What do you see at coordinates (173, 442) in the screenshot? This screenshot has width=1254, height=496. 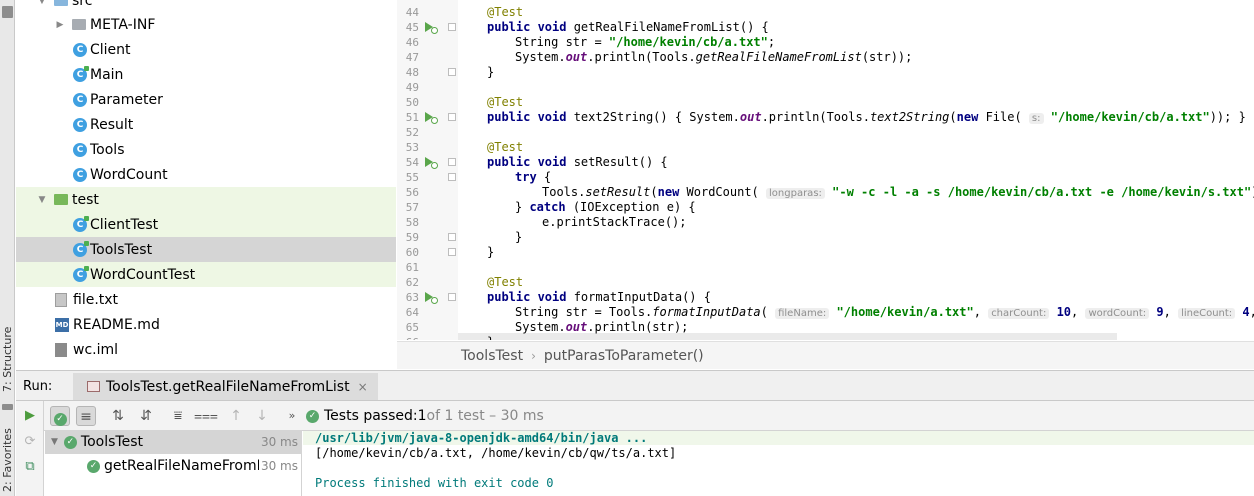 I see `test-suite-row: ▼ ✓ ToolsTest 30 ms` at bounding box center [173, 442].